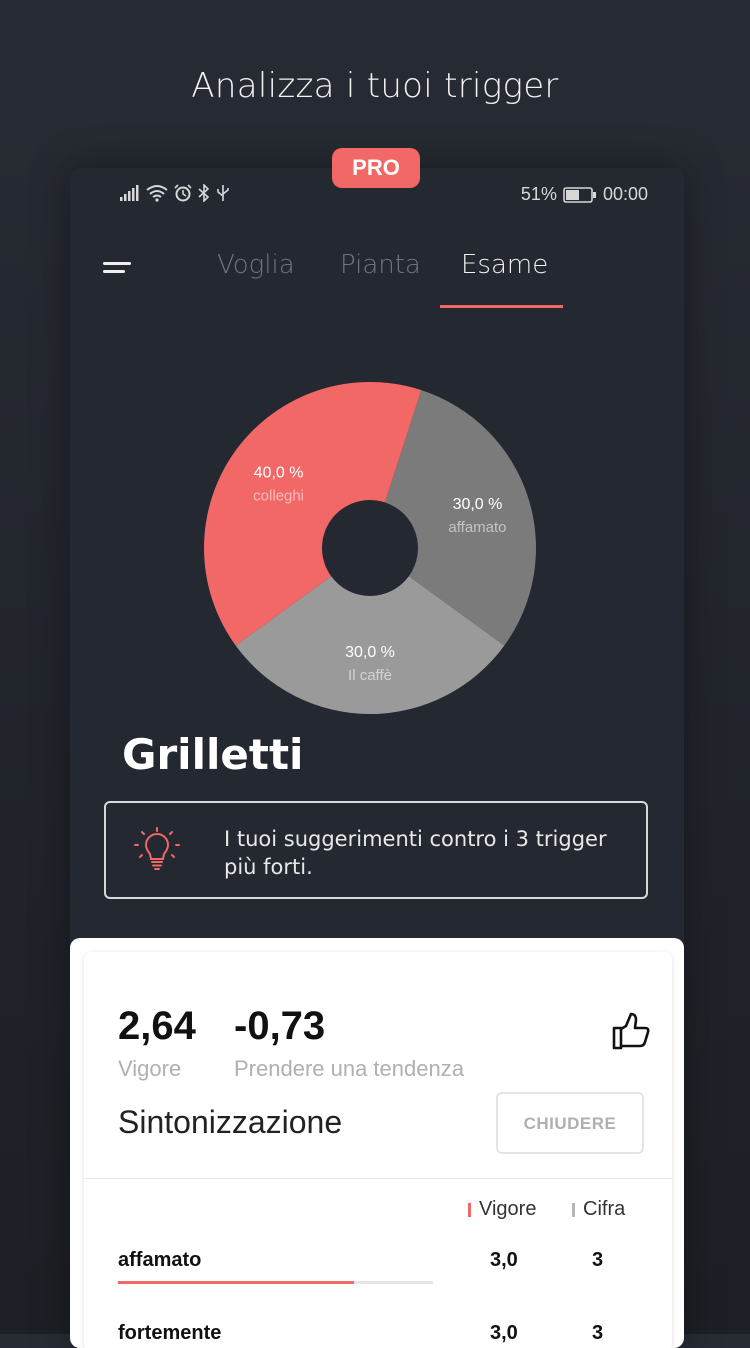 The image size is (750, 1348). What do you see at coordinates (631, 1031) in the screenshot?
I see `thumbs-up-icon` at bounding box center [631, 1031].